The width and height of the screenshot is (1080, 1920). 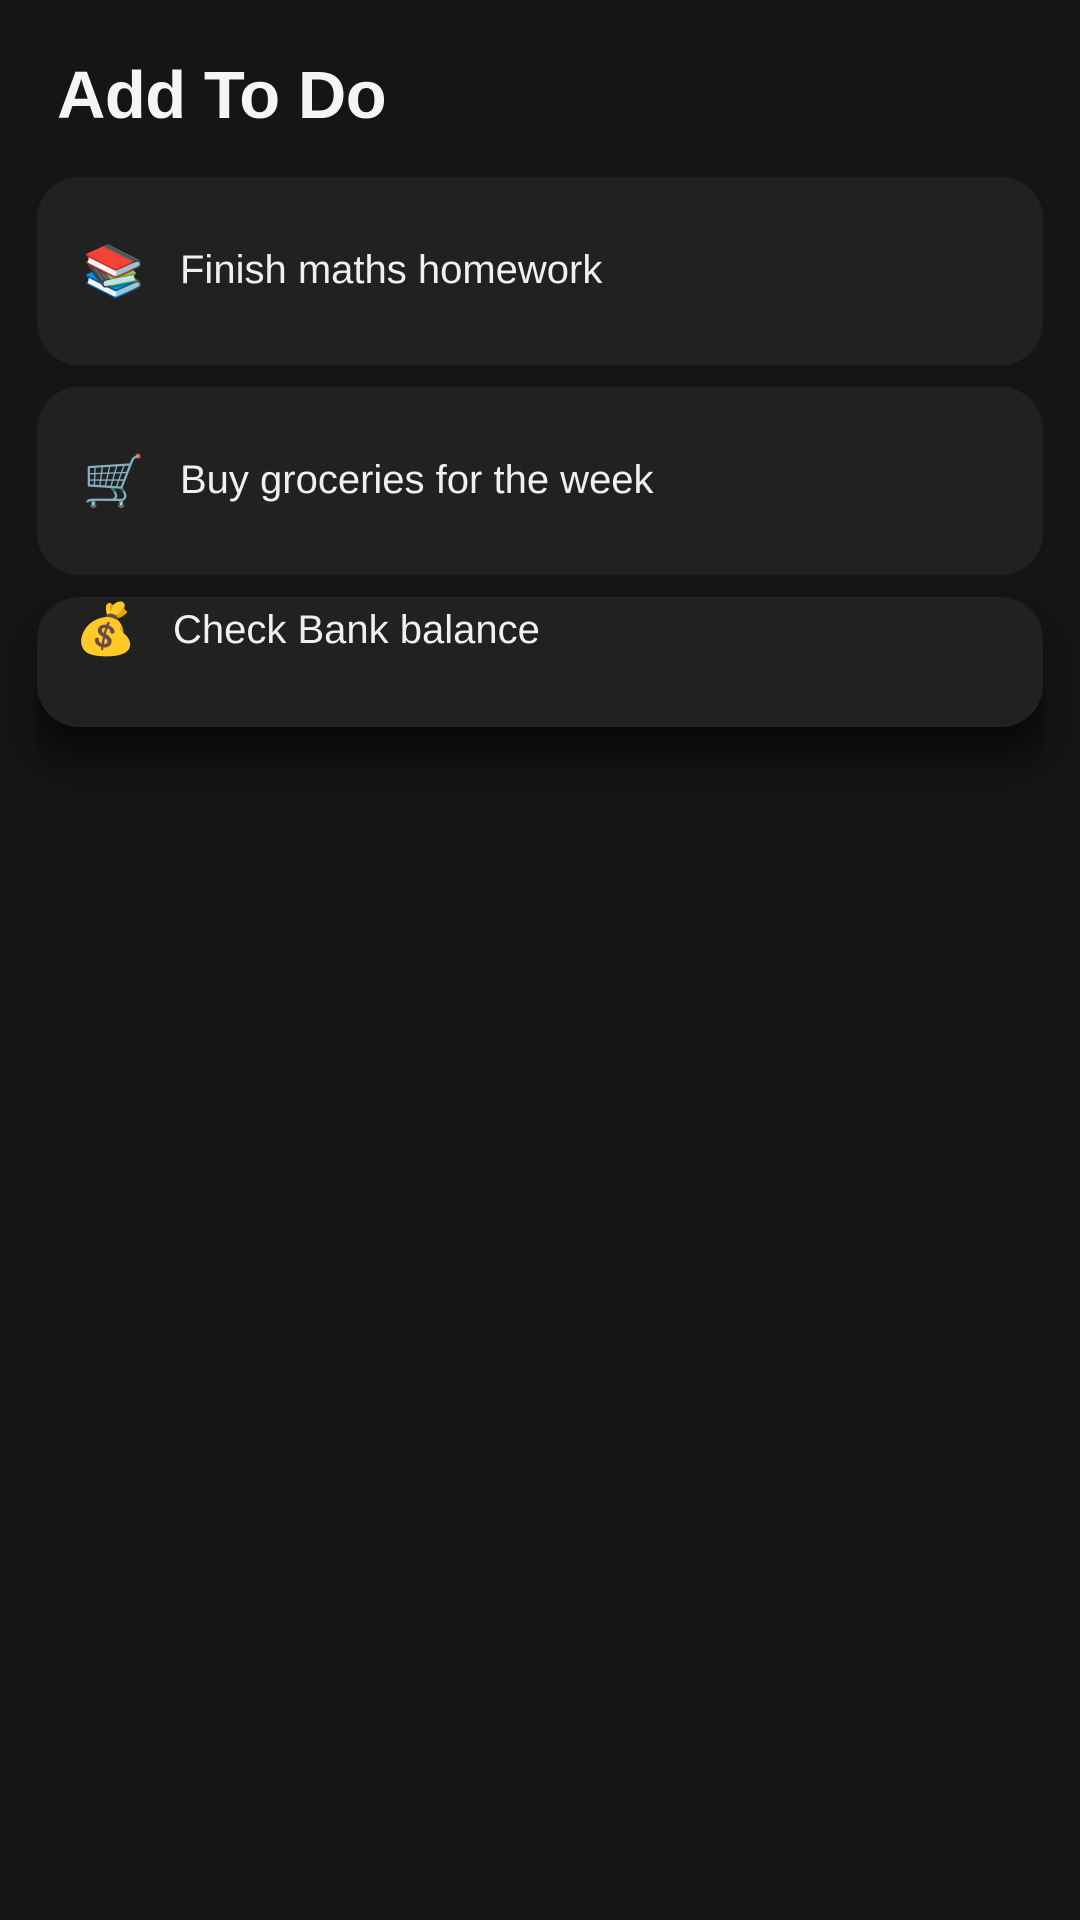 I want to click on todo-label: Buy groceries for the week, so click(x=417, y=480).